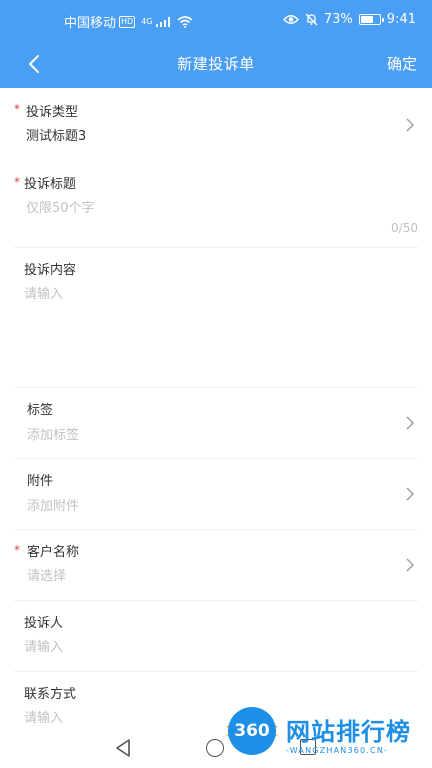  I want to click on carrier-name: 中国移动, so click(90, 23).